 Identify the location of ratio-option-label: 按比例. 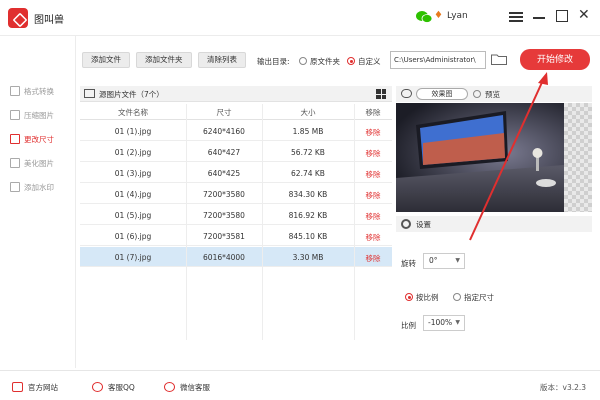
(427, 297).